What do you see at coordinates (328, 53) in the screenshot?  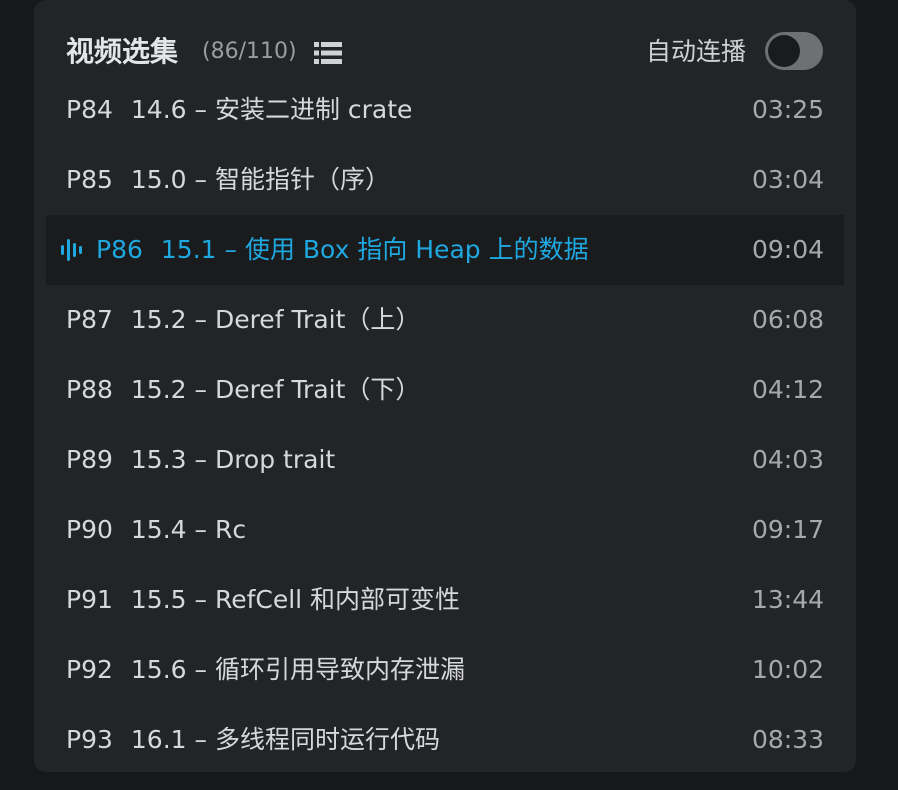 I see `list-icon` at bounding box center [328, 53].